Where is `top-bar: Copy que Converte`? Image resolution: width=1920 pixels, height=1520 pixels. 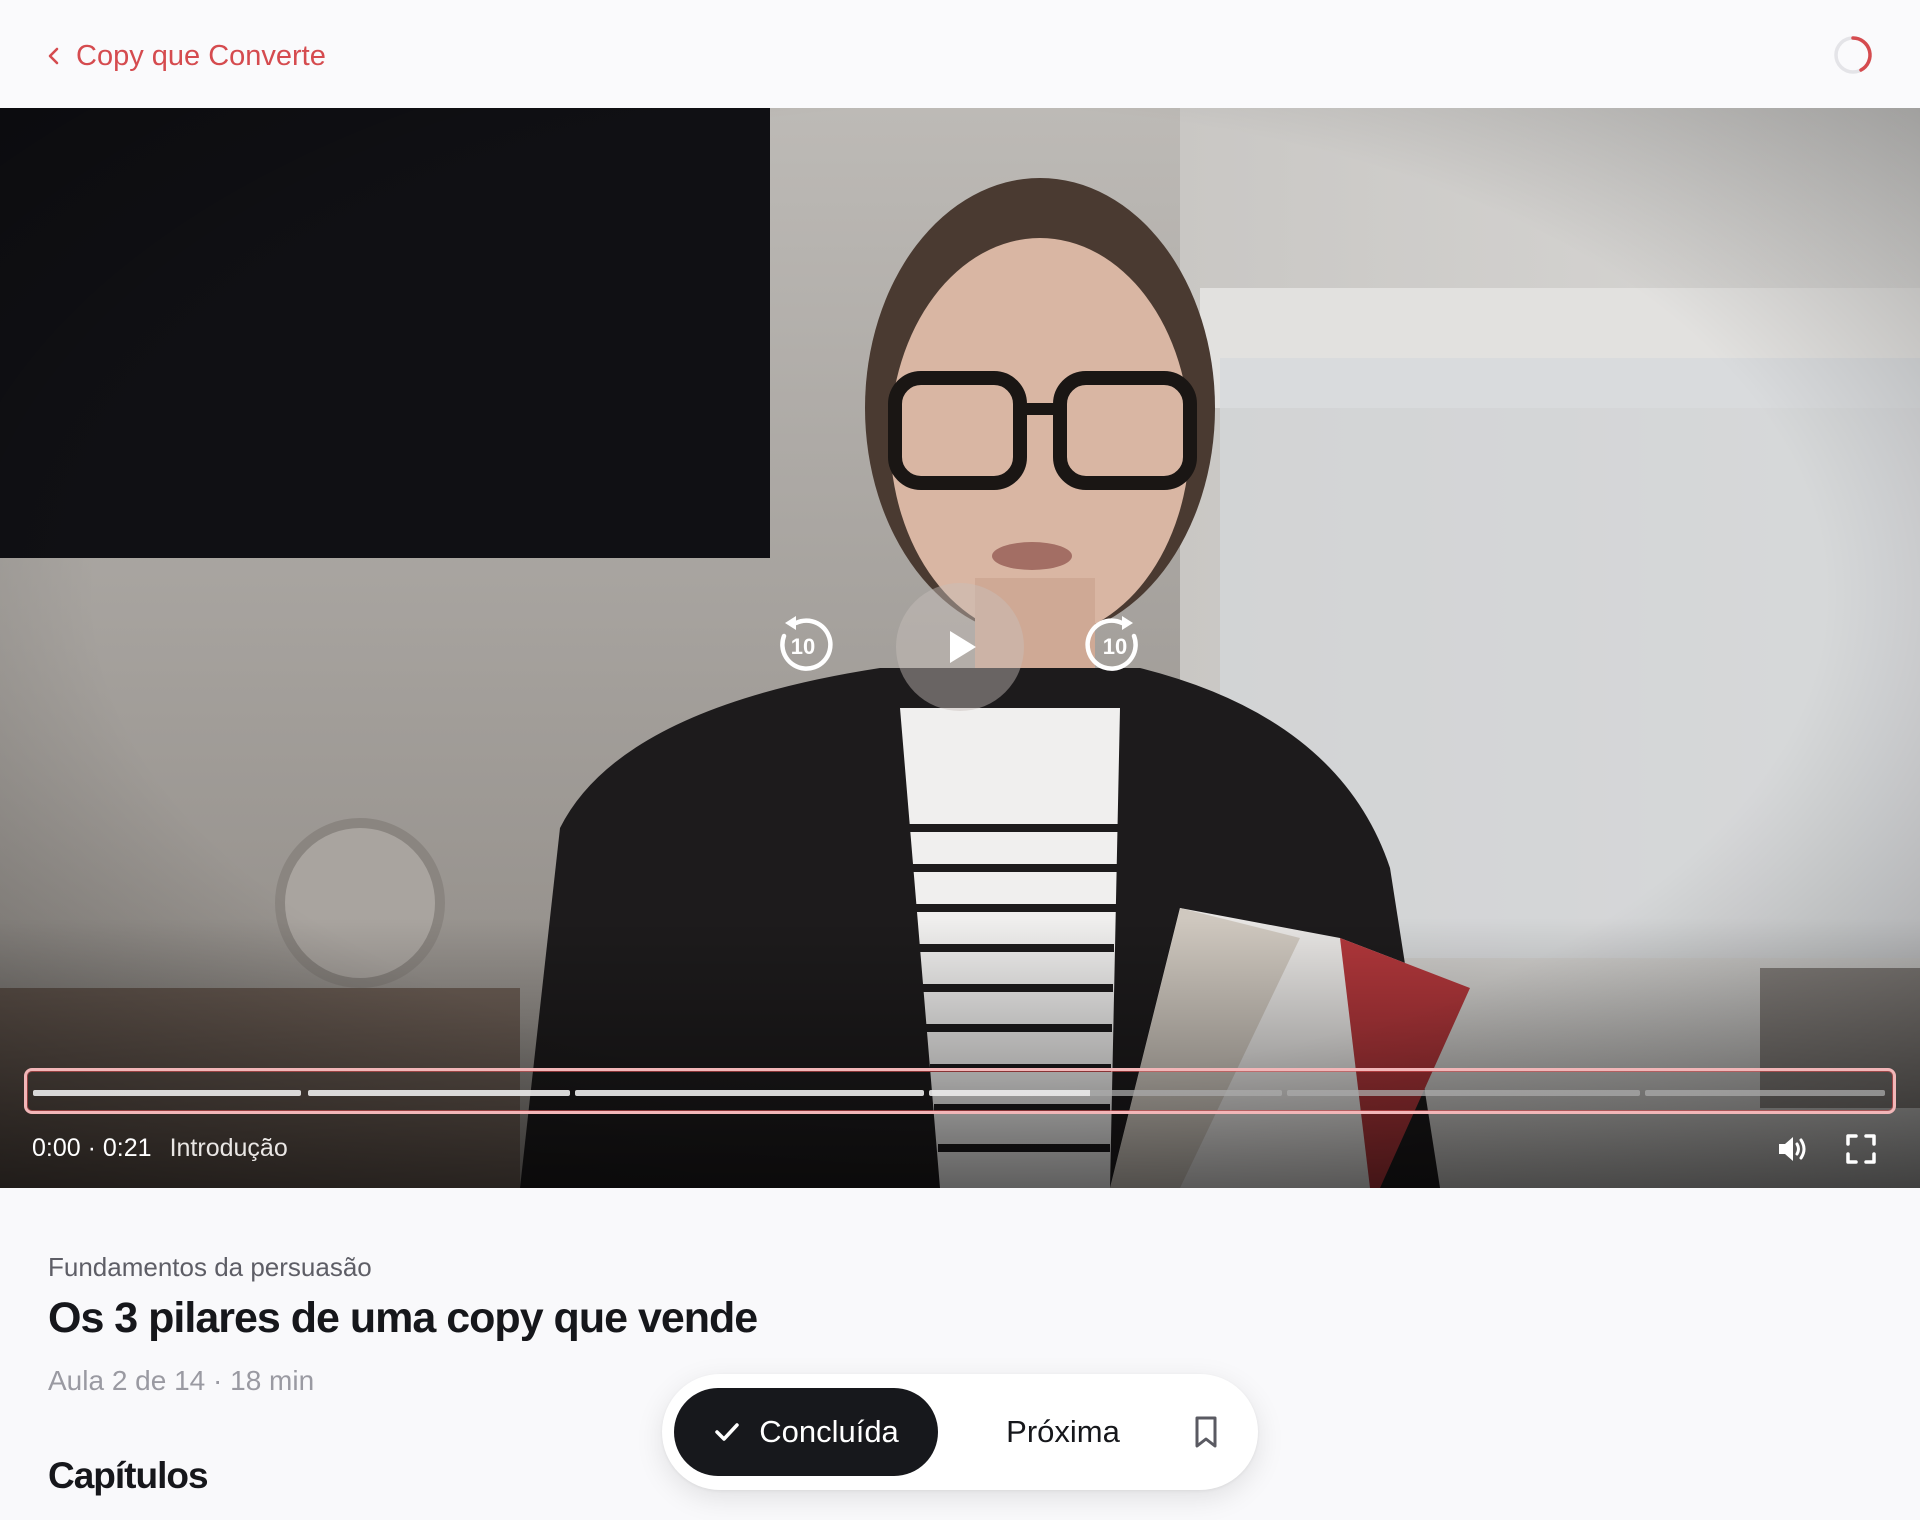 top-bar: Copy que Converte is located at coordinates (960, 54).